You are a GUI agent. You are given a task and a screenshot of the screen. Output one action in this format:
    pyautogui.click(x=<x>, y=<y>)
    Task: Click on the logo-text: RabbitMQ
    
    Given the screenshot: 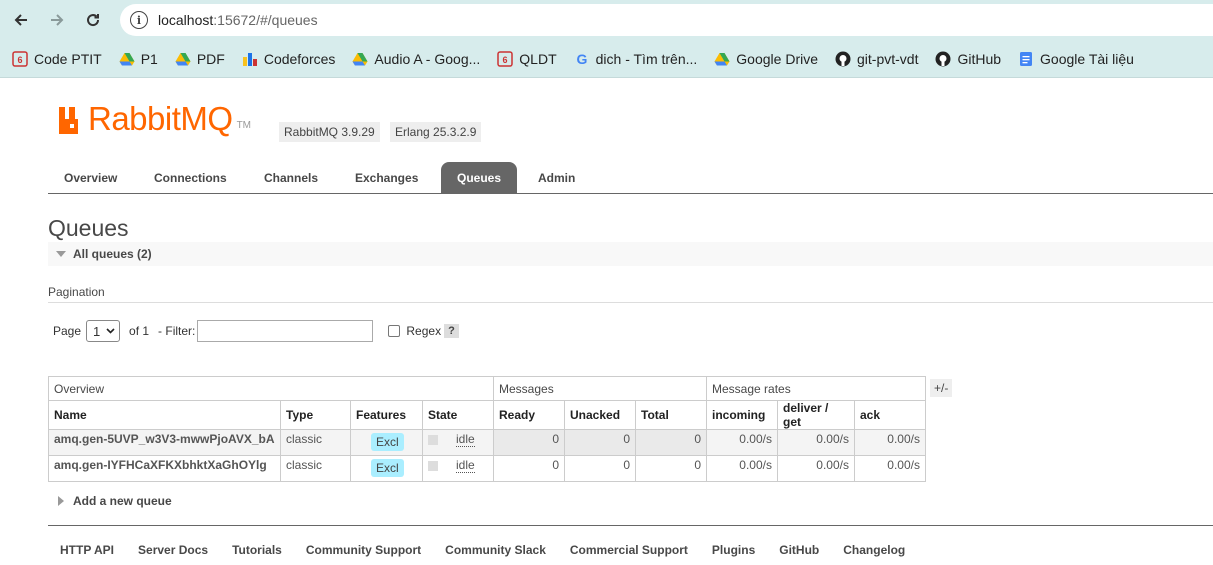 What is the action you would take?
    pyautogui.click(x=160, y=118)
    